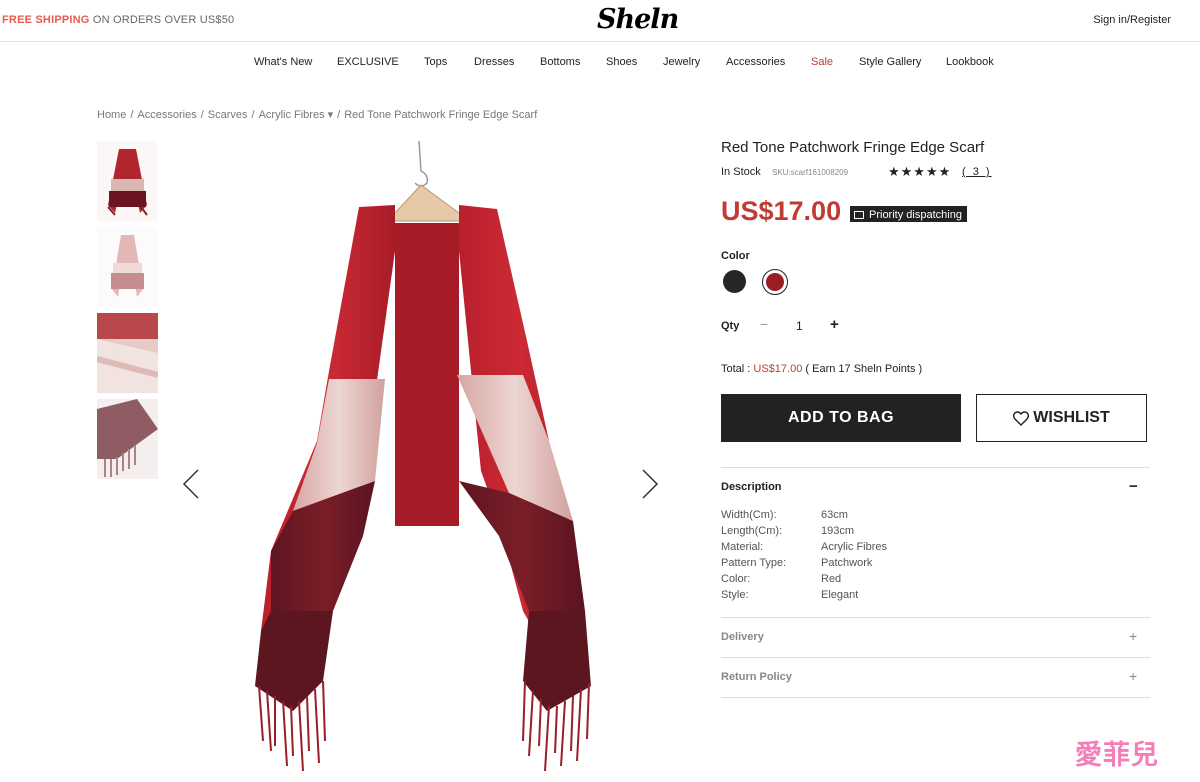 The width and height of the screenshot is (1200, 782). Describe the element at coordinates (1133, 486) in the screenshot. I see `collapse-description-icon: −` at that location.